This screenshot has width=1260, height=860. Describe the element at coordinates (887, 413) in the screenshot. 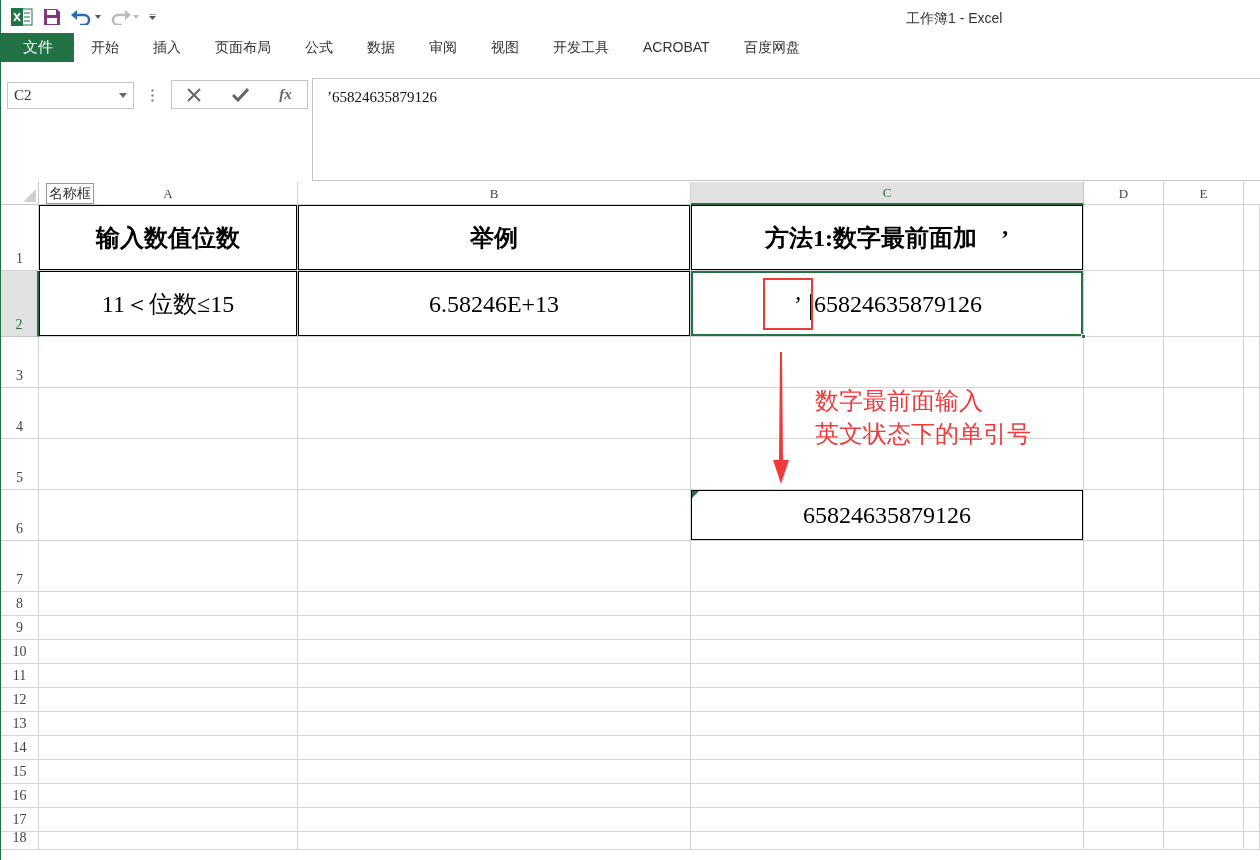

I see `grid-cell: 数字最前面输入 英文状态下的单引号` at that location.